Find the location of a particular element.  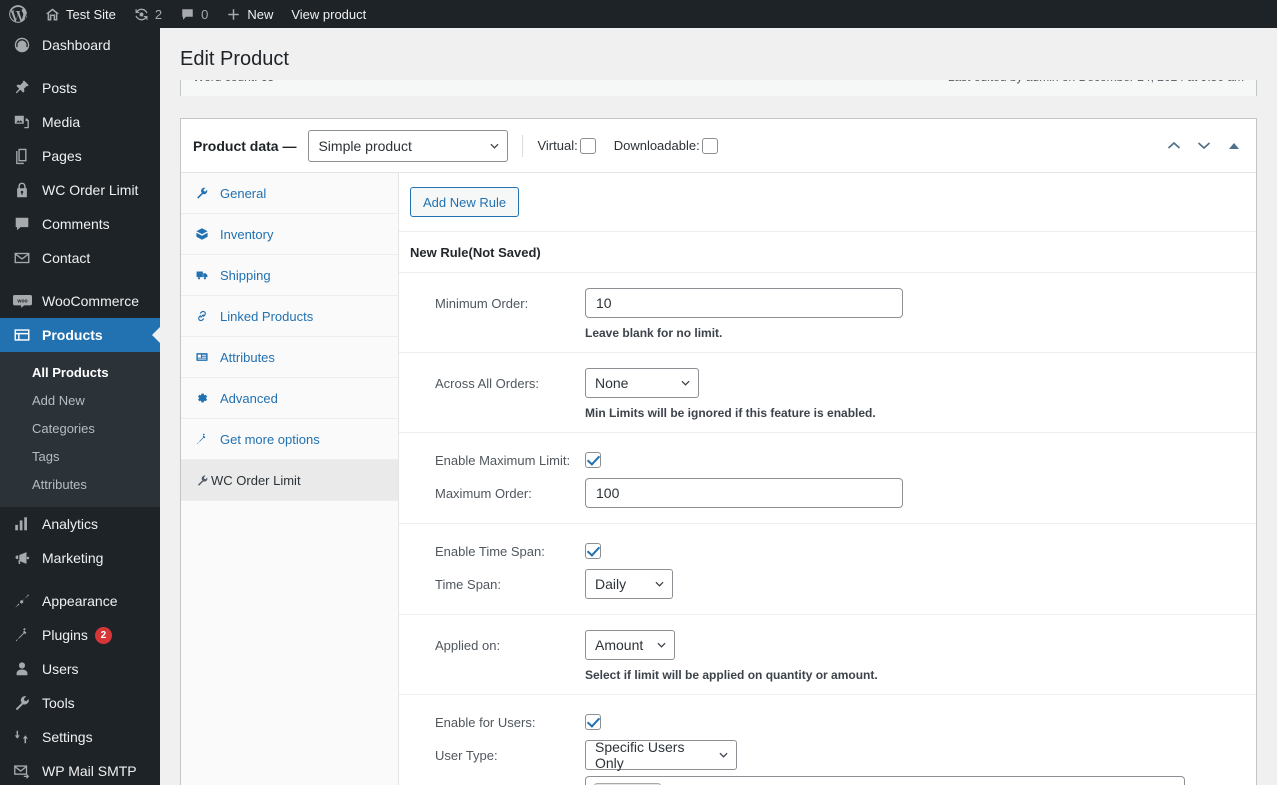

sidebar-item-posts: Posts is located at coordinates (80, 88).